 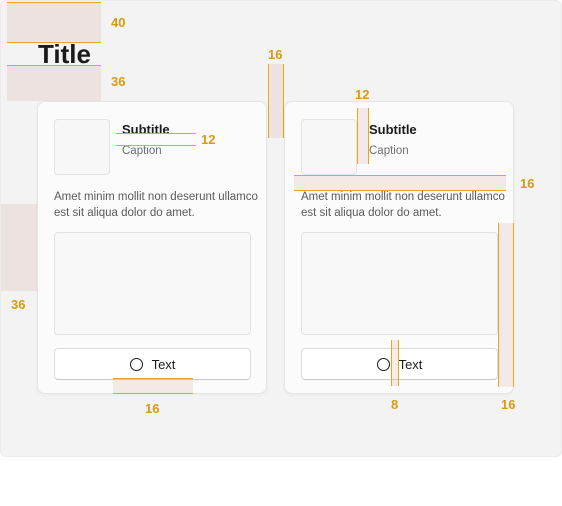 What do you see at coordinates (54, 2) in the screenshot?
I see `title-top-line-upper` at bounding box center [54, 2].